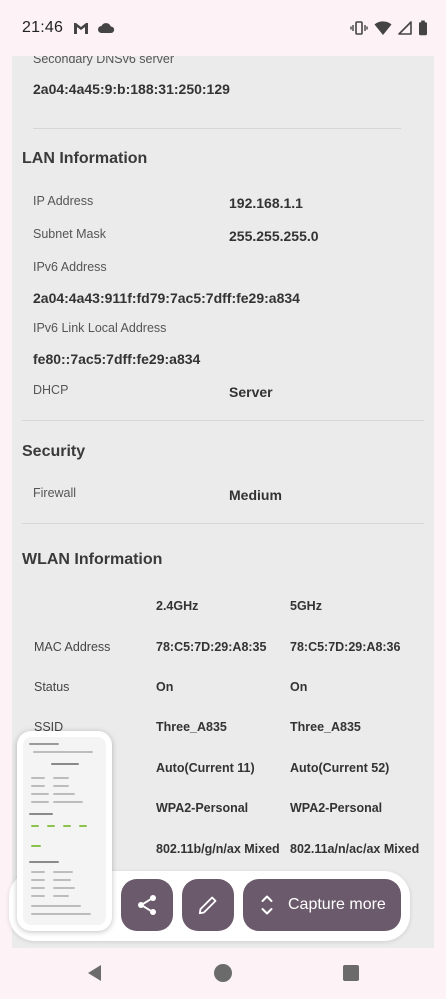 The height and width of the screenshot is (999, 446). Describe the element at coordinates (306, 606) in the screenshot. I see `band-5ghz-header: 5GHz` at that location.